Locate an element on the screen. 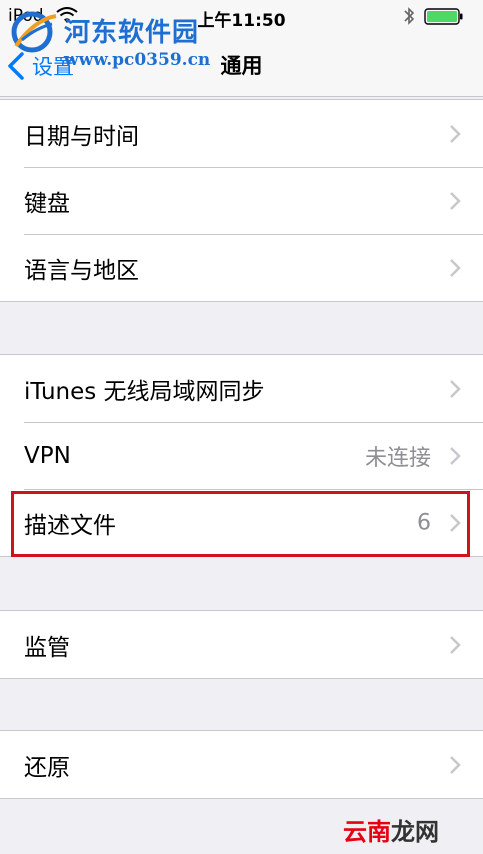  row-reset: 还原 is located at coordinates (241, 764).